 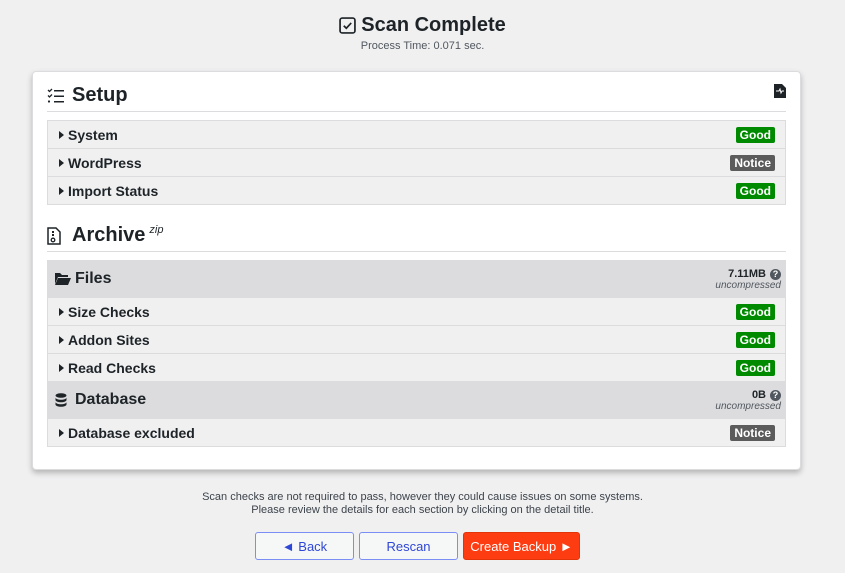 What do you see at coordinates (156, 229) in the screenshot?
I see `archive-format: zip` at bounding box center [156, 229].